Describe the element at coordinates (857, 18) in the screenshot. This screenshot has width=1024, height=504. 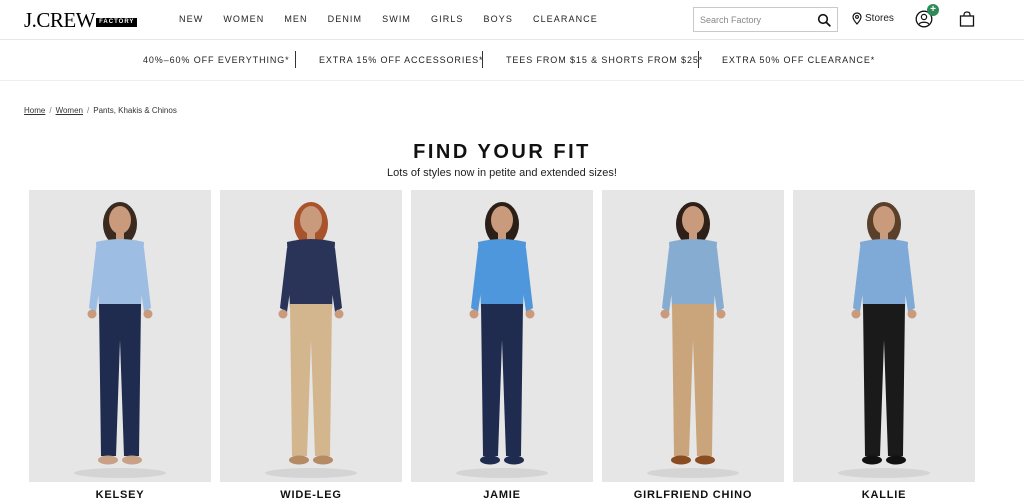
I see `location-pin-icon` at that location.